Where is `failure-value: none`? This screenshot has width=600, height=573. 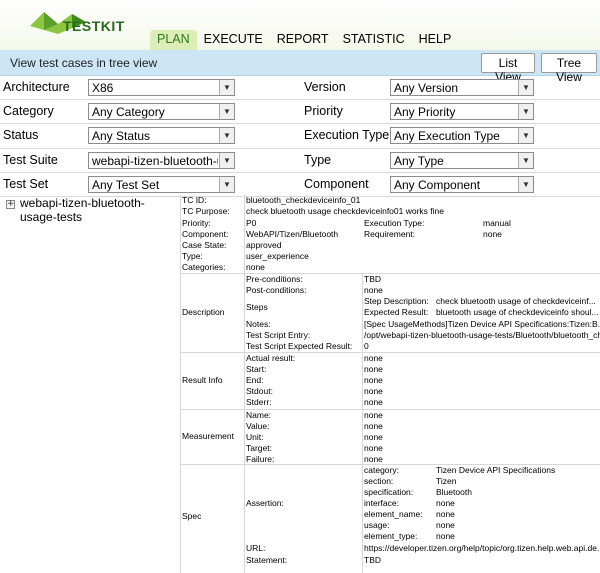 failure-value: none is located at coordinates (373, 459).